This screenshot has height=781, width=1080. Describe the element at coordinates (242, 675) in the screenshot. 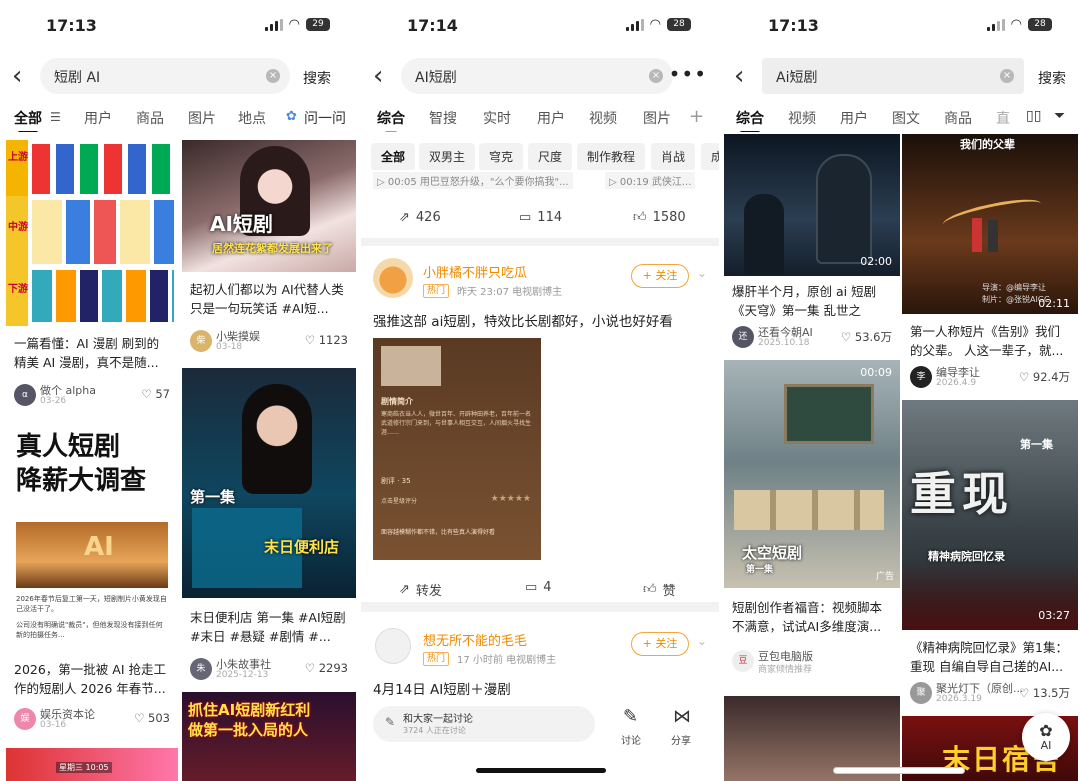

I see `post-date: 2025-12-13` at that location.